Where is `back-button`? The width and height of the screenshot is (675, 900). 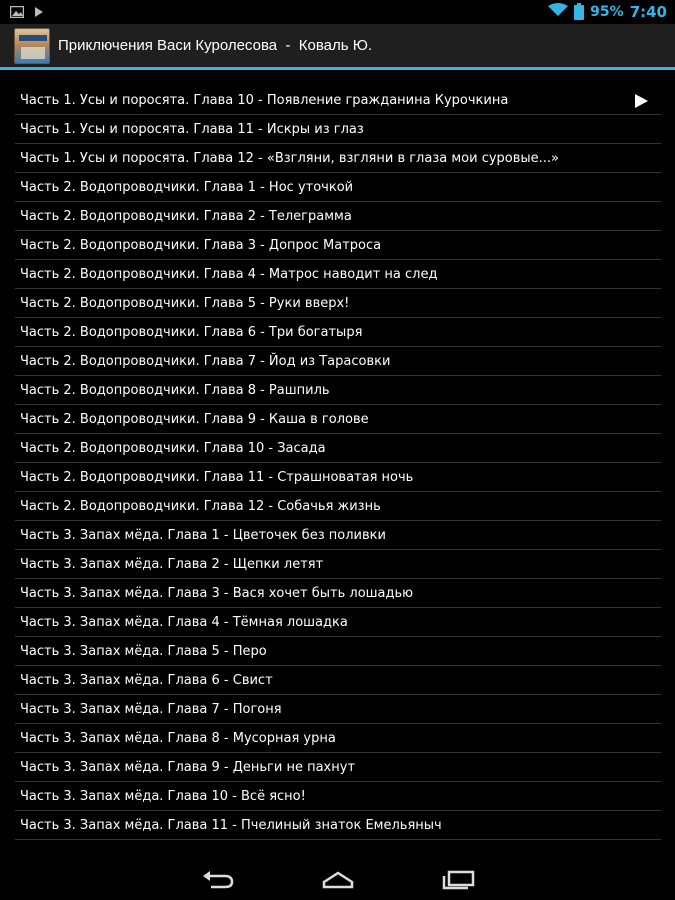
back-button is located at coordinates (218, 880).